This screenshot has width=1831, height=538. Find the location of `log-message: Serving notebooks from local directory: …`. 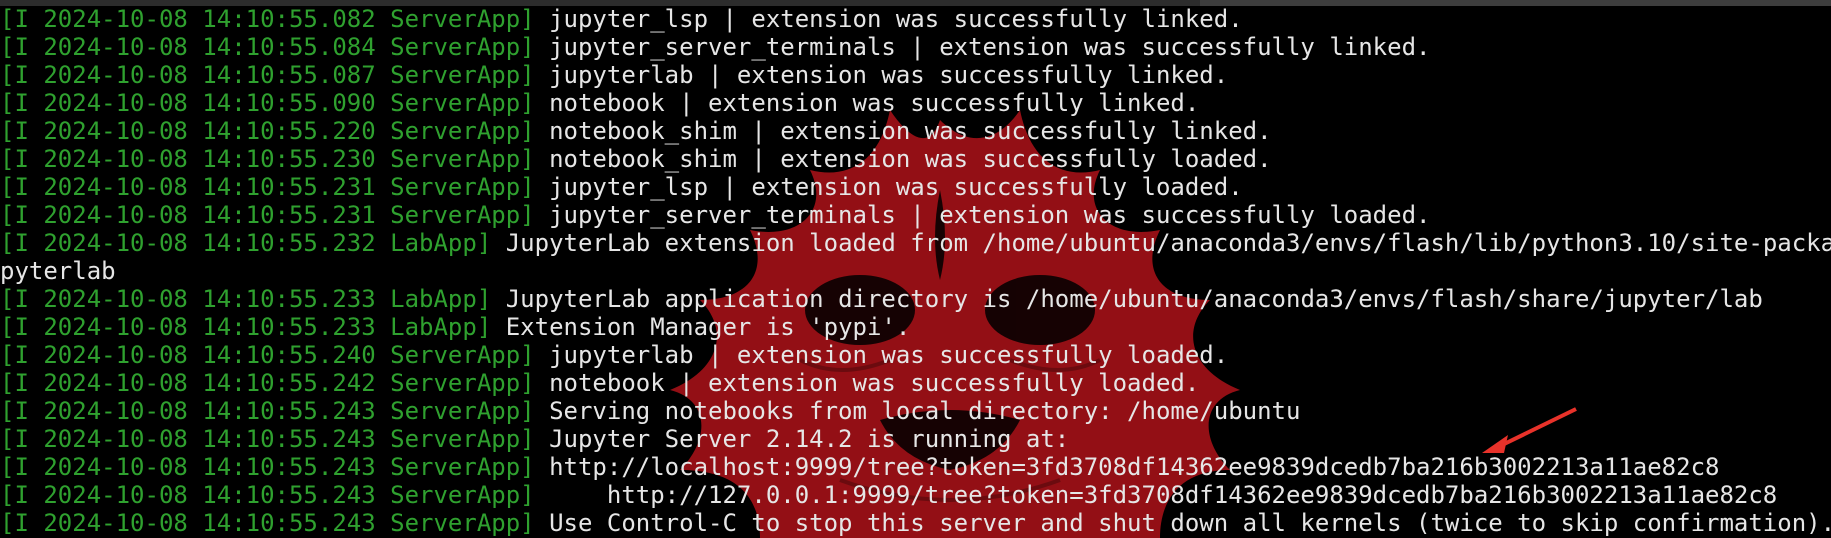

log-message: Serving notebooks from local directory: … is located at coordinates (917, 411).